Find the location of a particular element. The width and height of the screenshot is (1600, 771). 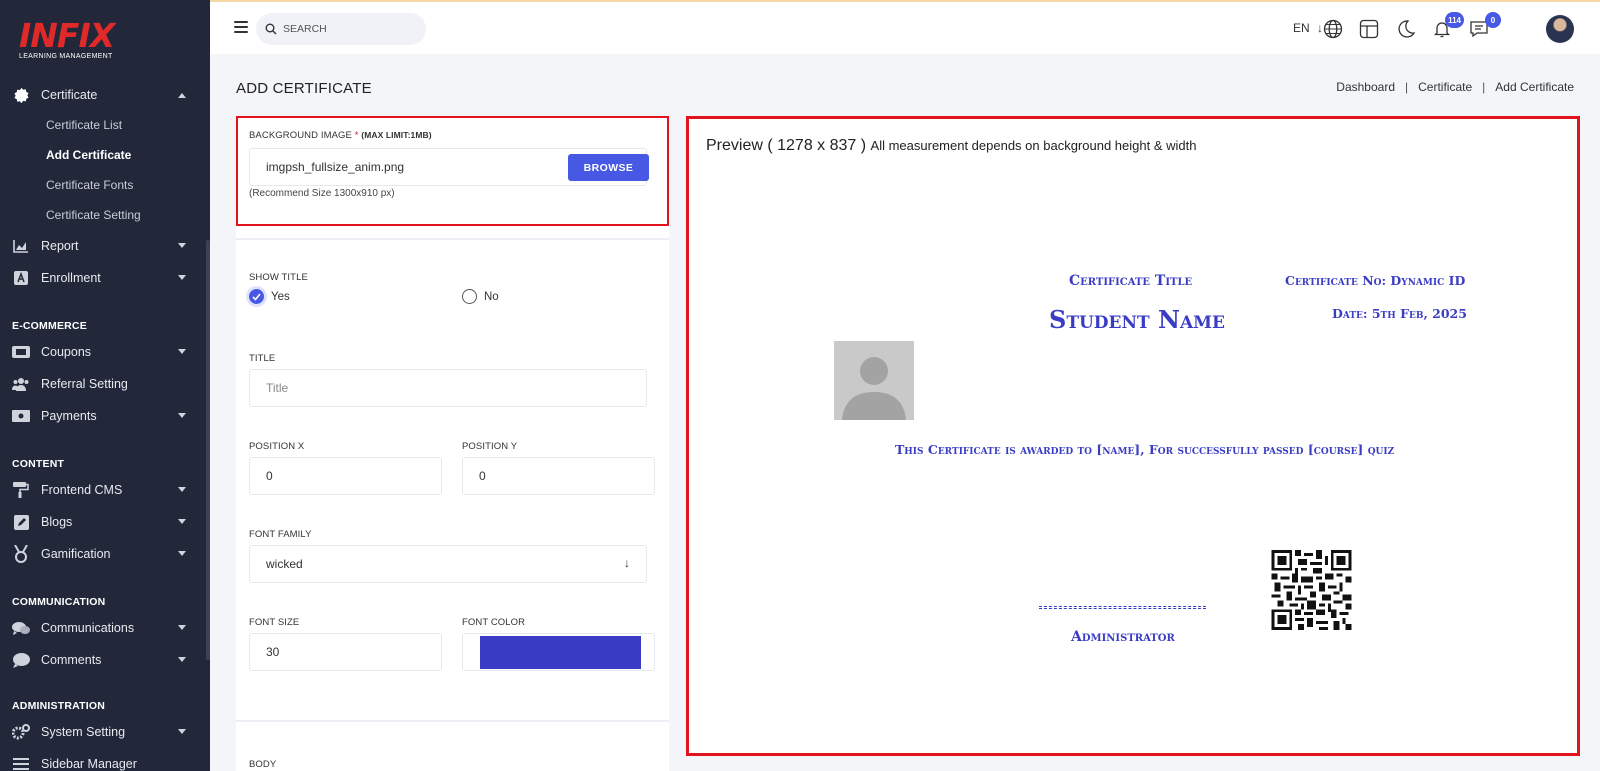

search-box is located at coordinates (341, 29).